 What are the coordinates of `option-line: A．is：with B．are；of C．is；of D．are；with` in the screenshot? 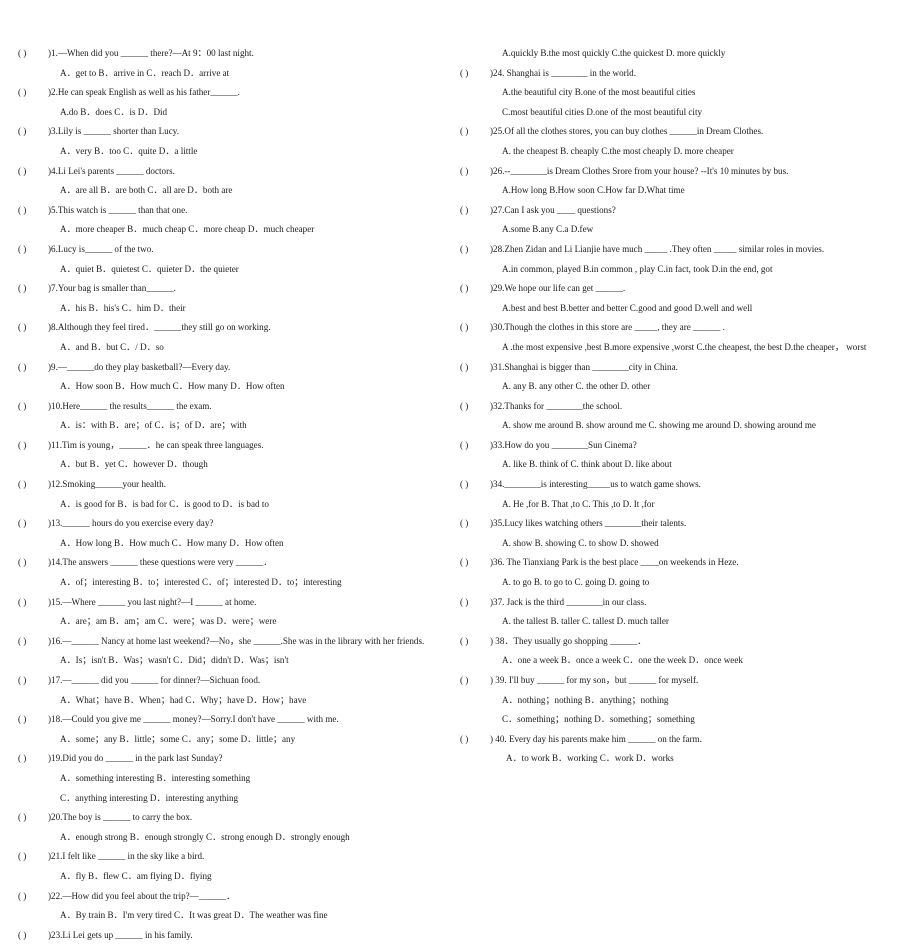 It's located at (228, 426).